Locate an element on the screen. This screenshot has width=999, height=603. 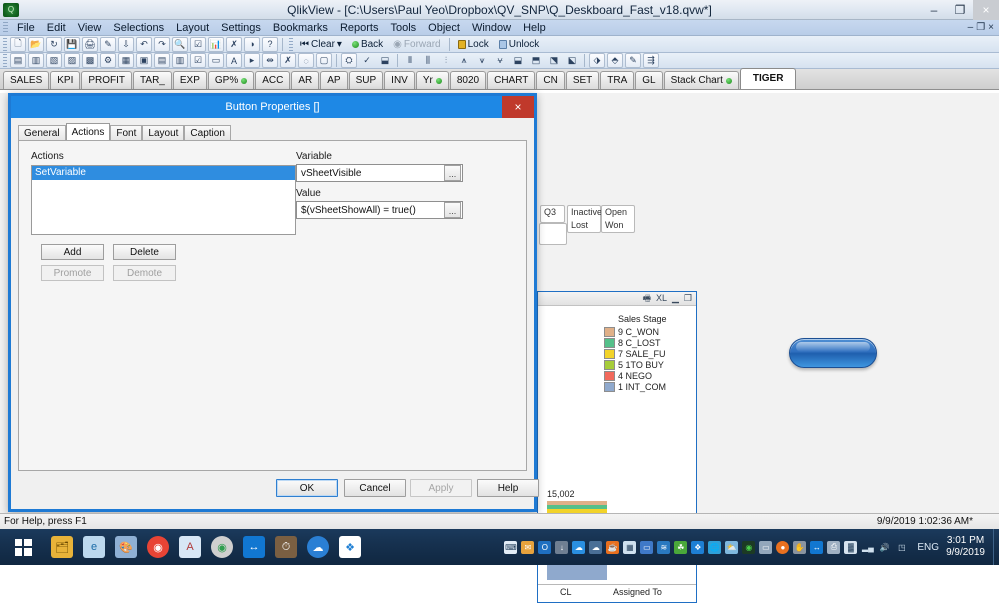
document-restore-button: ❐ is located at coordinates (980, 27).